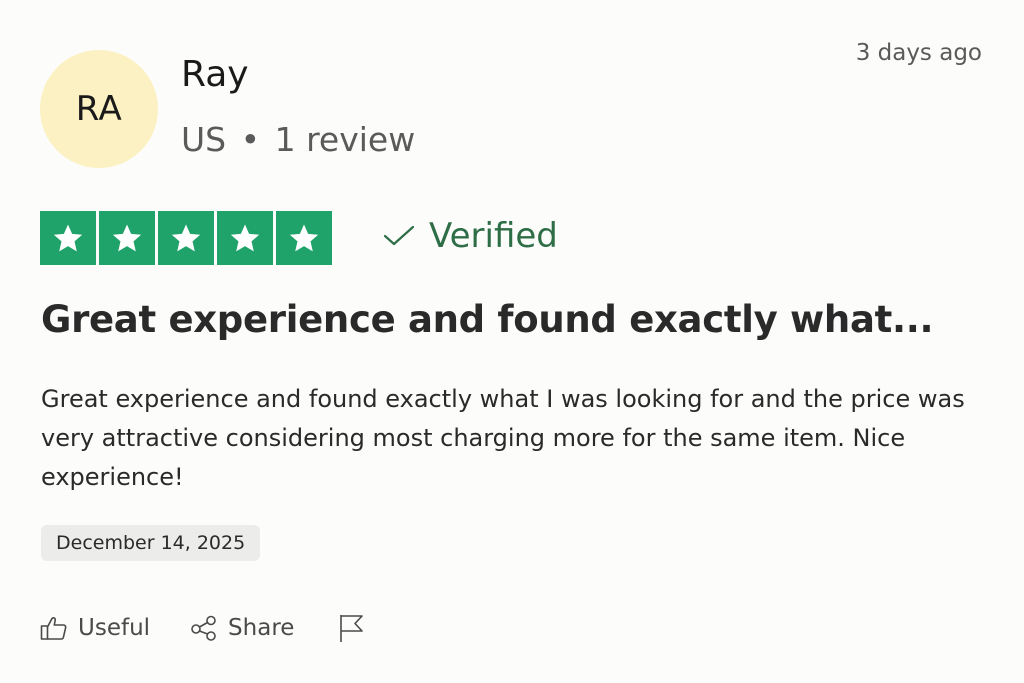 The width and height of the screenshot is (1024, 683). I want to click on useful-label: Useful, so click(114, 628).